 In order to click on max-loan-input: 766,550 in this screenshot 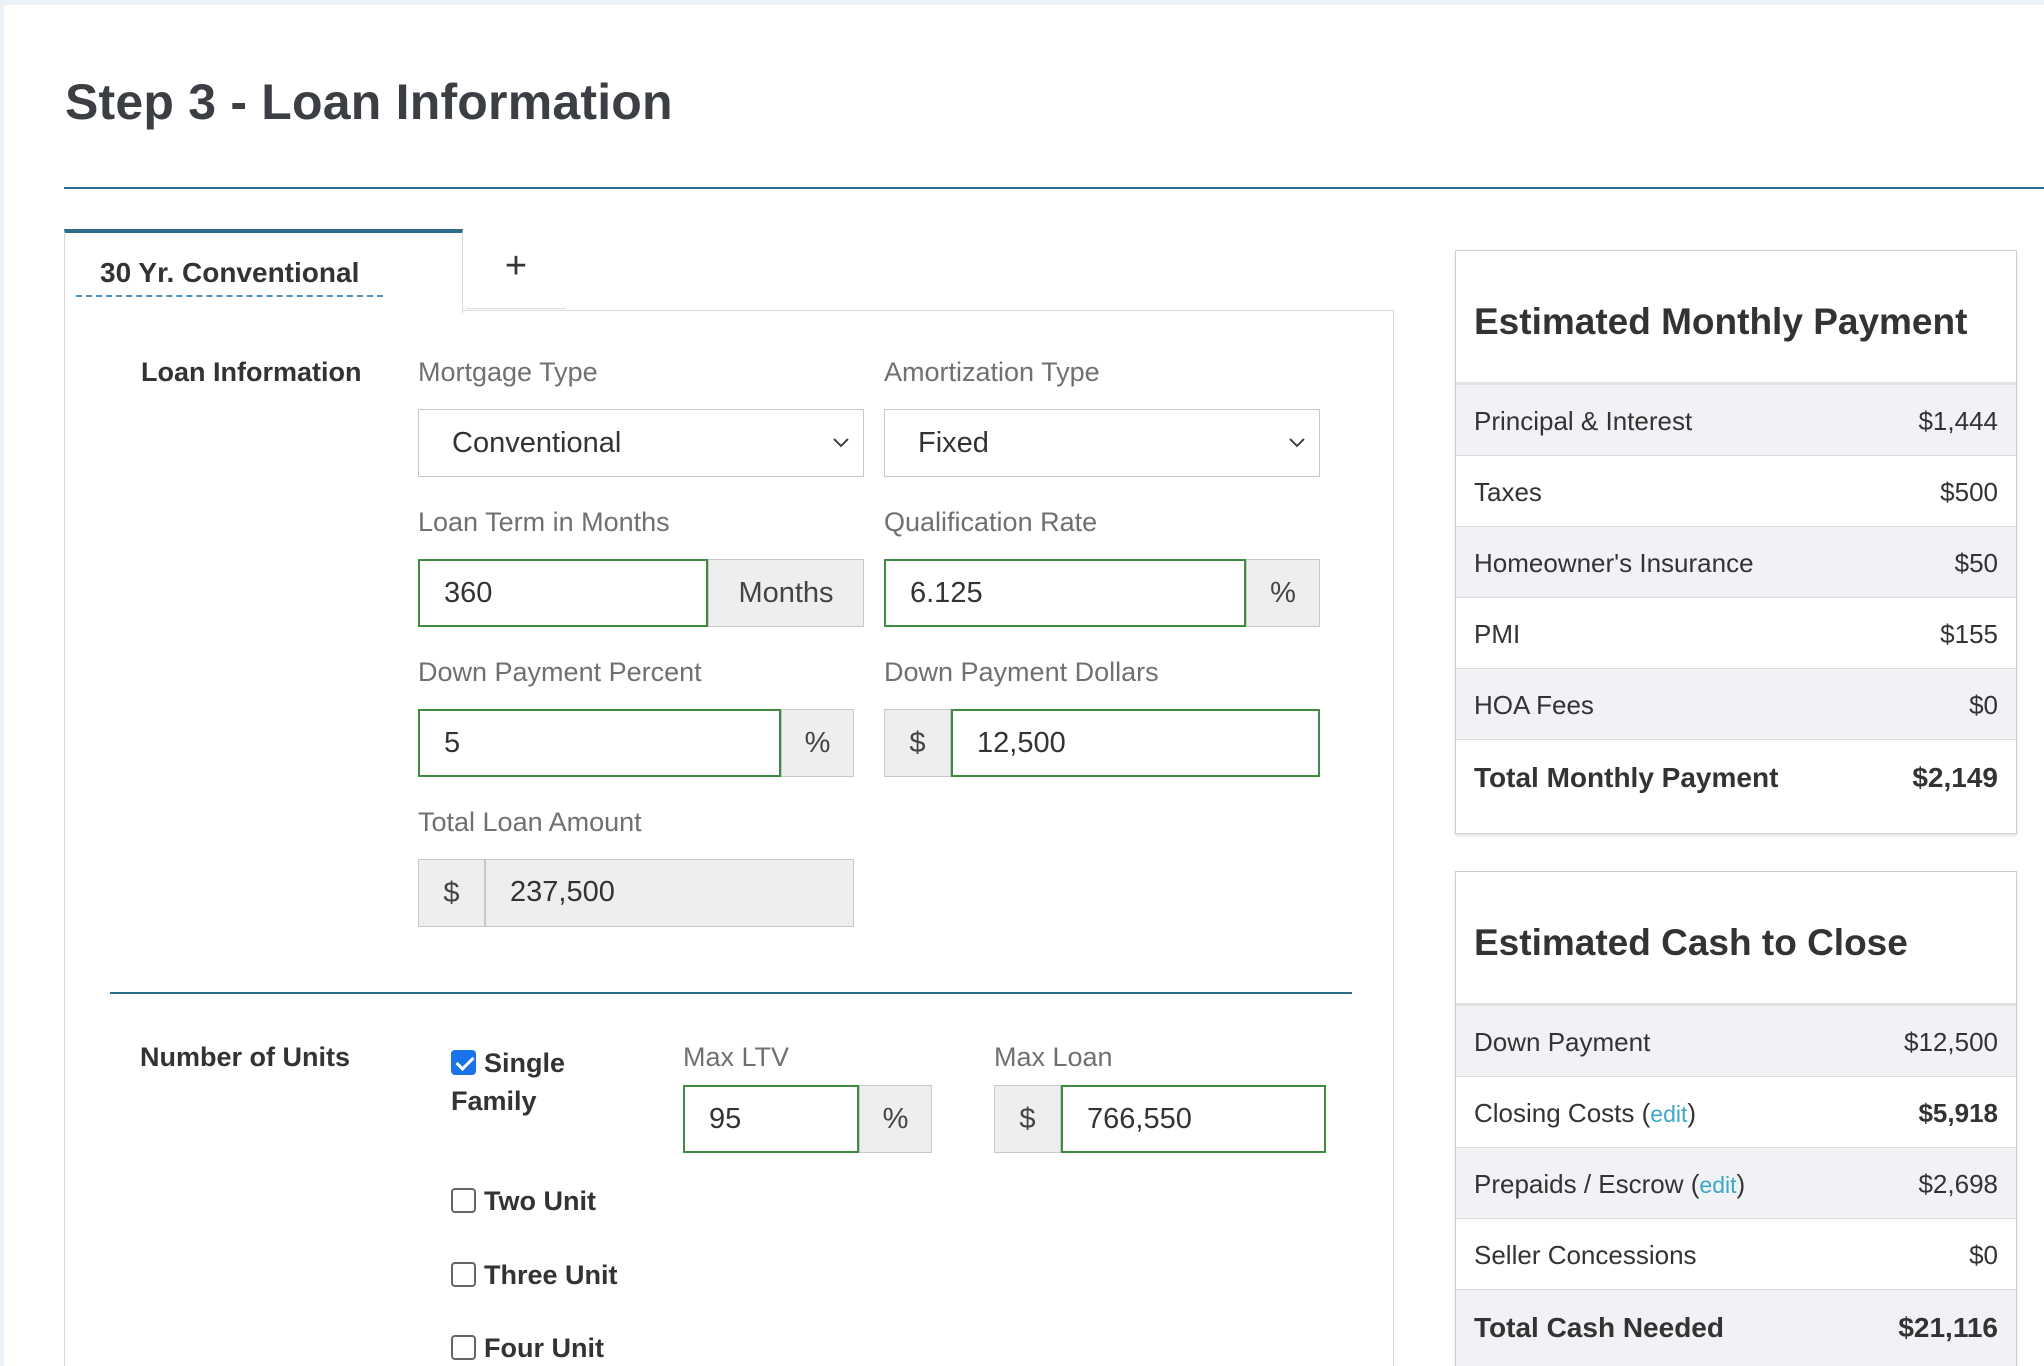, I will do `click(1193, 1119)`.